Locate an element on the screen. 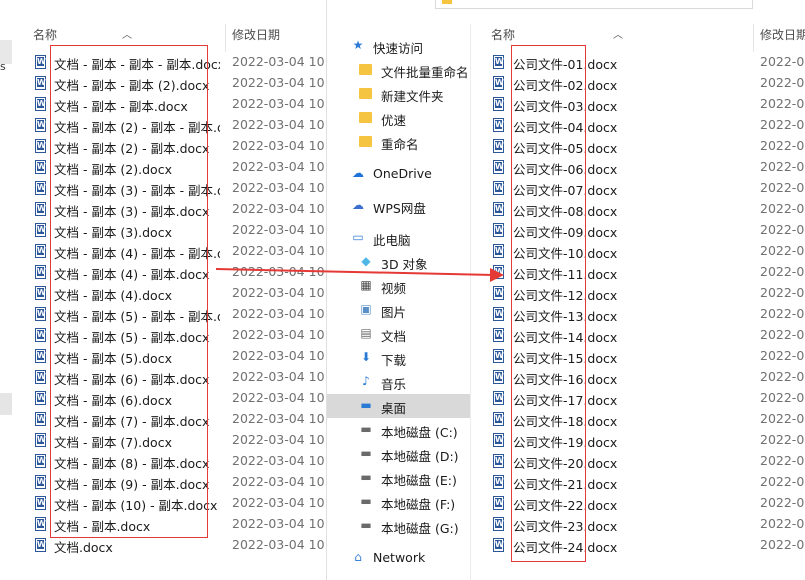  arrow-shaft is located at coordinates (355, 272).